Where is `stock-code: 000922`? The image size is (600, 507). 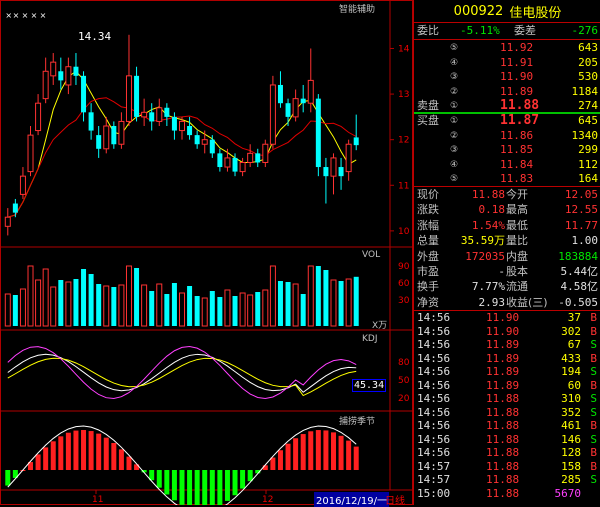
stock-code: 000922 is located at coordinates (478, 11).